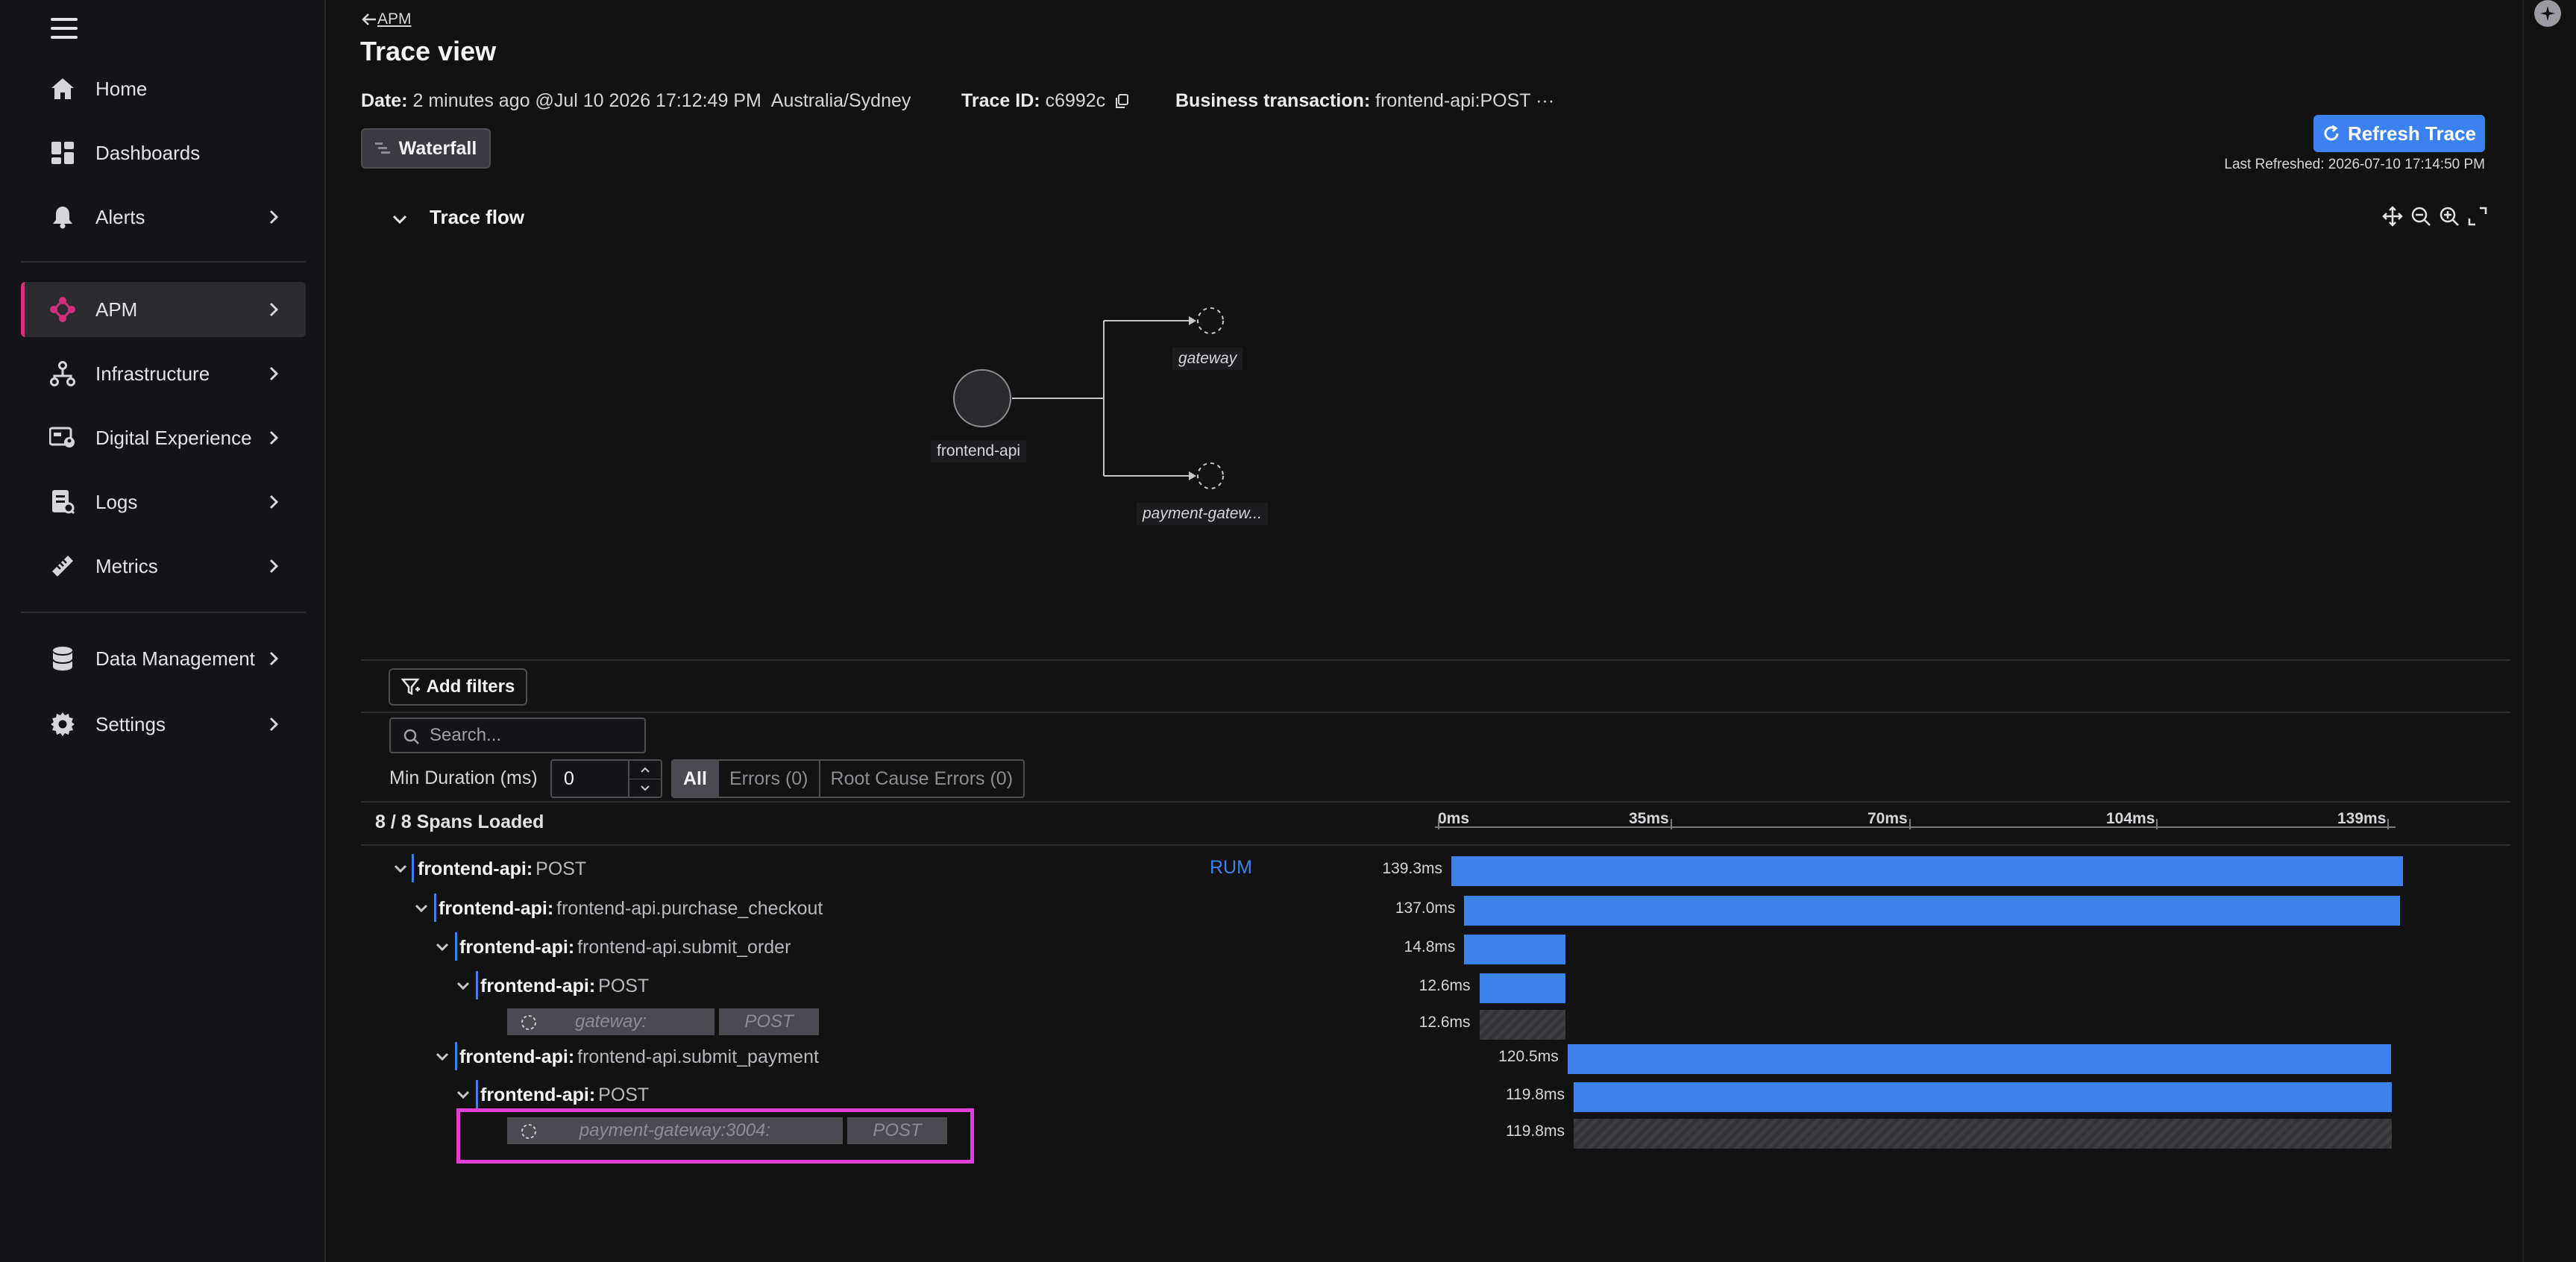  Describe the element at coordinates (594, 779) in the screenshot. I see `min-duration-input` at that location.